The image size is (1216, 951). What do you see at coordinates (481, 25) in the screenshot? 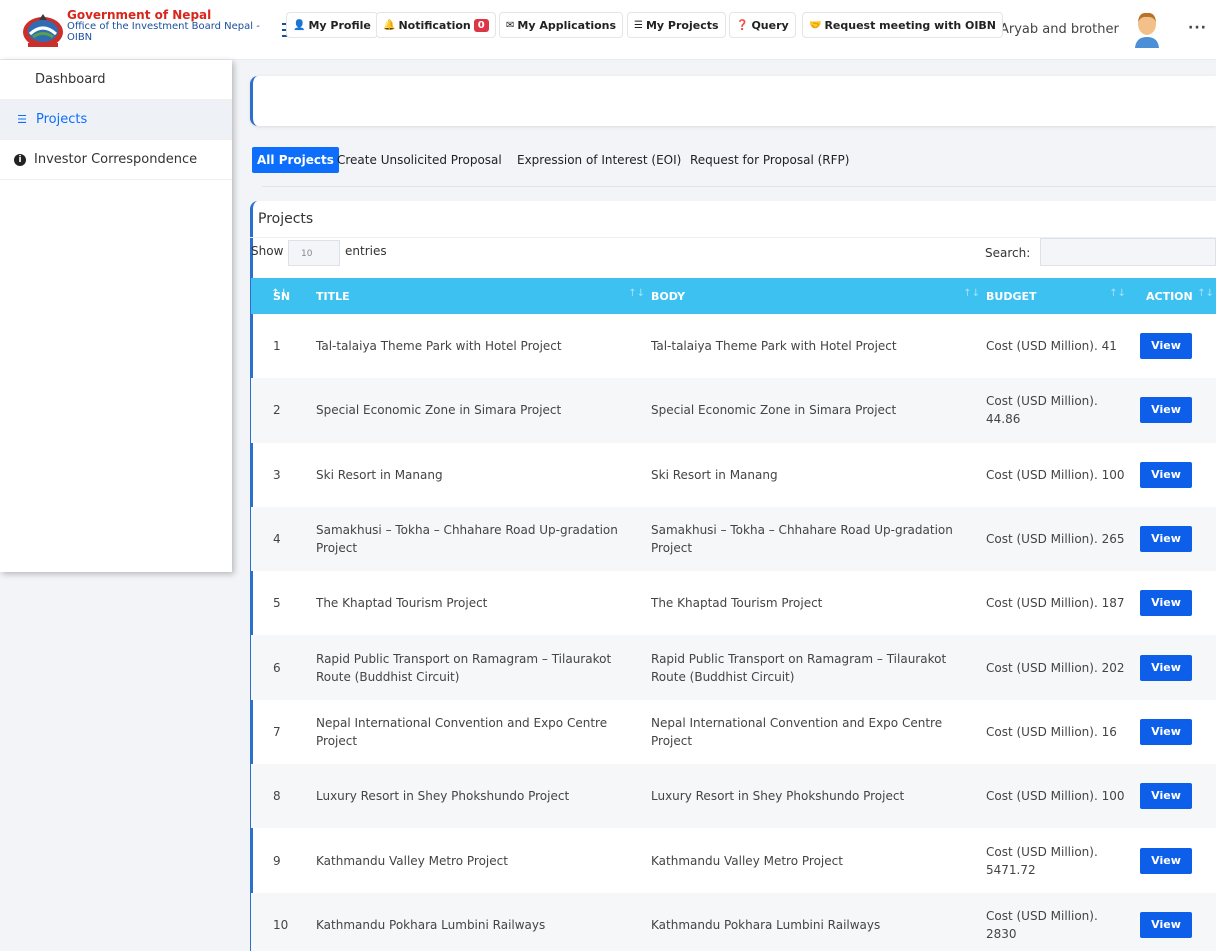
I see `notification-count-badge: 0` at bounding box center [481, 25].